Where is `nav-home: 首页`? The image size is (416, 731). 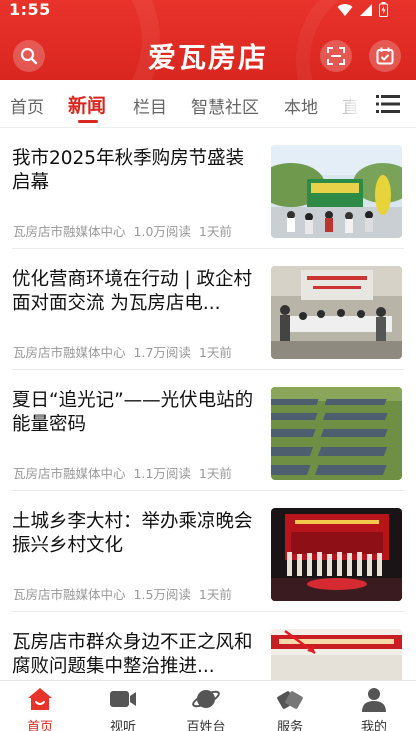
nav-home: 首页 is located at coordinates (40, 706).